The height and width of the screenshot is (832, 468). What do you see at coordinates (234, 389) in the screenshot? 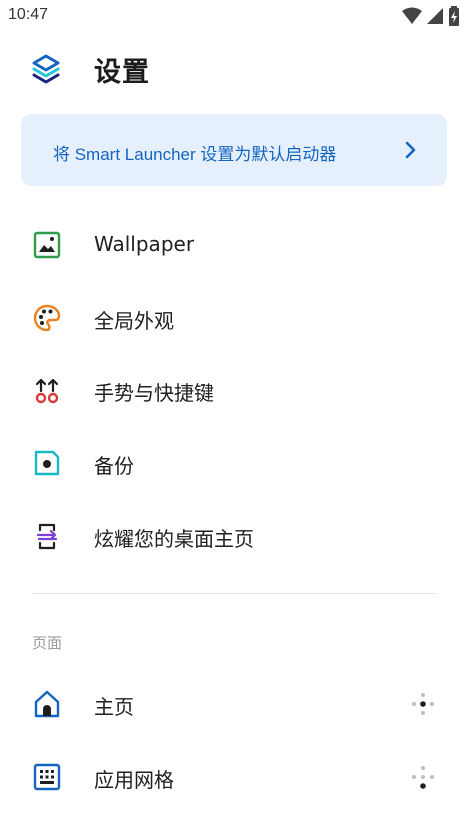
I see `menu-item-gestures: 手势与快捷键` at bounding box center [234, 389].